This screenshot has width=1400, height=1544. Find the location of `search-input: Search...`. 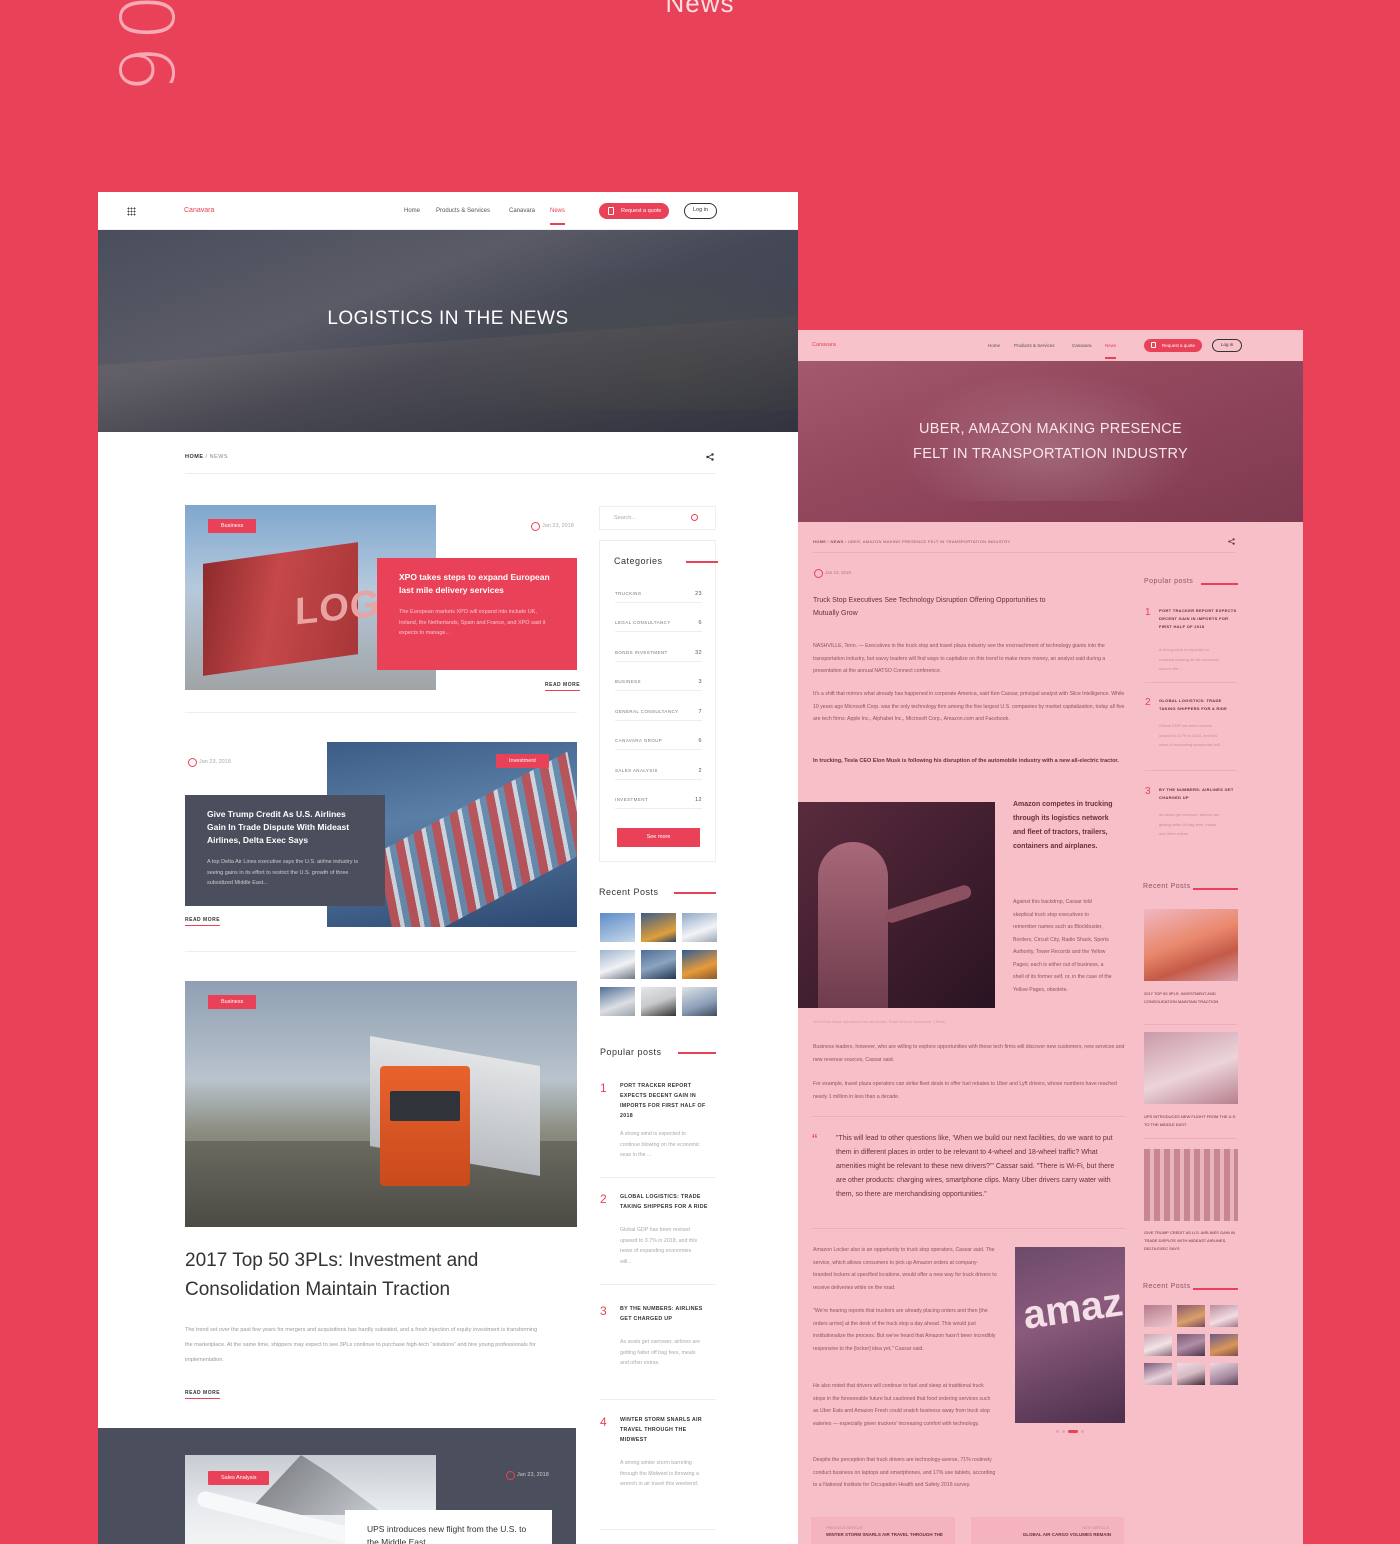

search-input: Search... is located at coordinates (657, 518).